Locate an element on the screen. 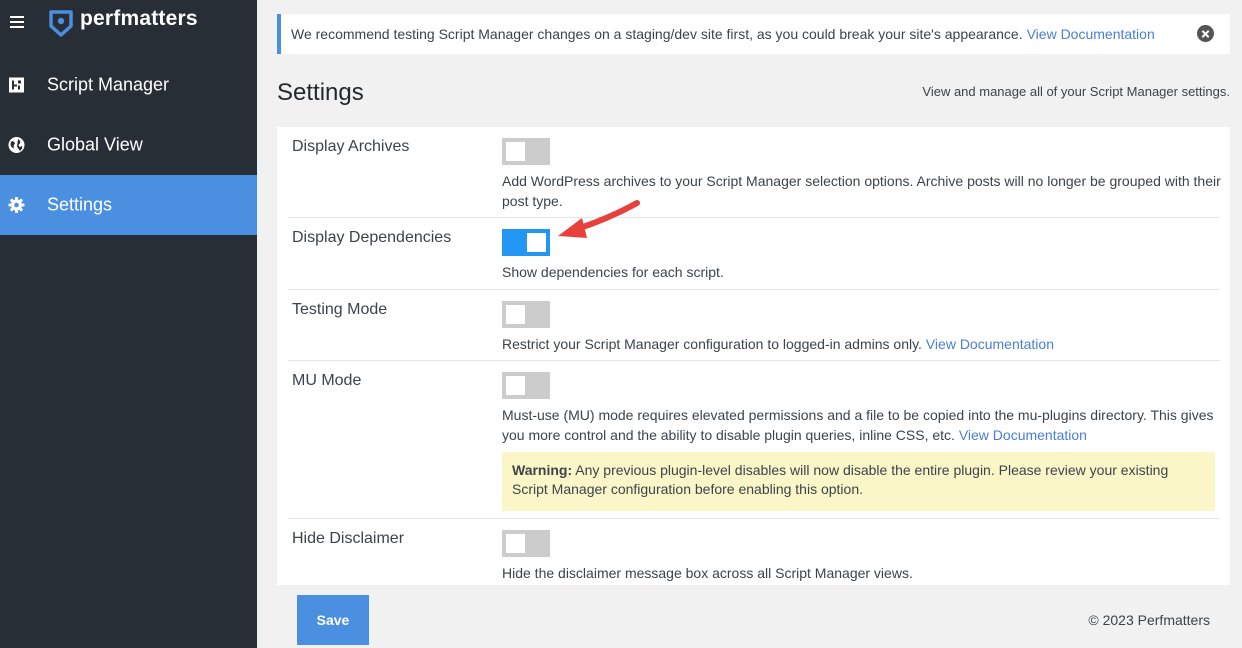 This screenshot has height=648, width=1242. globe-icon is located at coordinates (16, 145).